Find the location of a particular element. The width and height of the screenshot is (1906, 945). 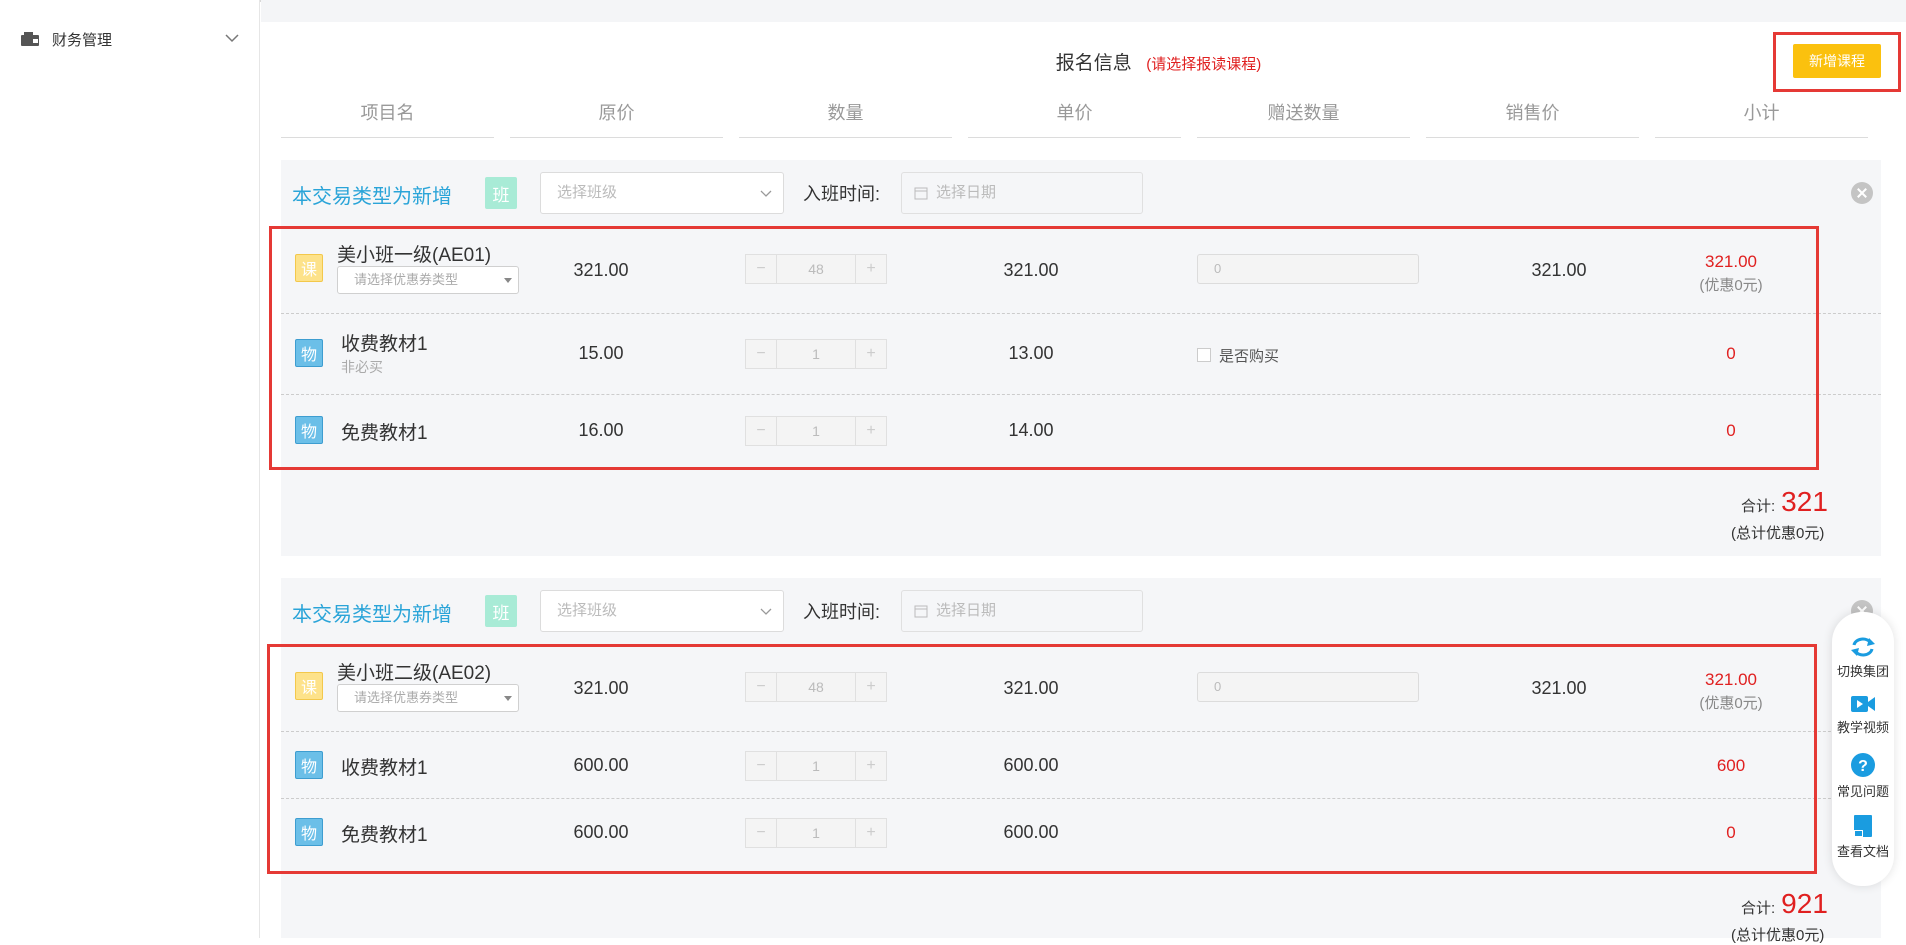

switch-icon is located at coordinates (1863, 647).